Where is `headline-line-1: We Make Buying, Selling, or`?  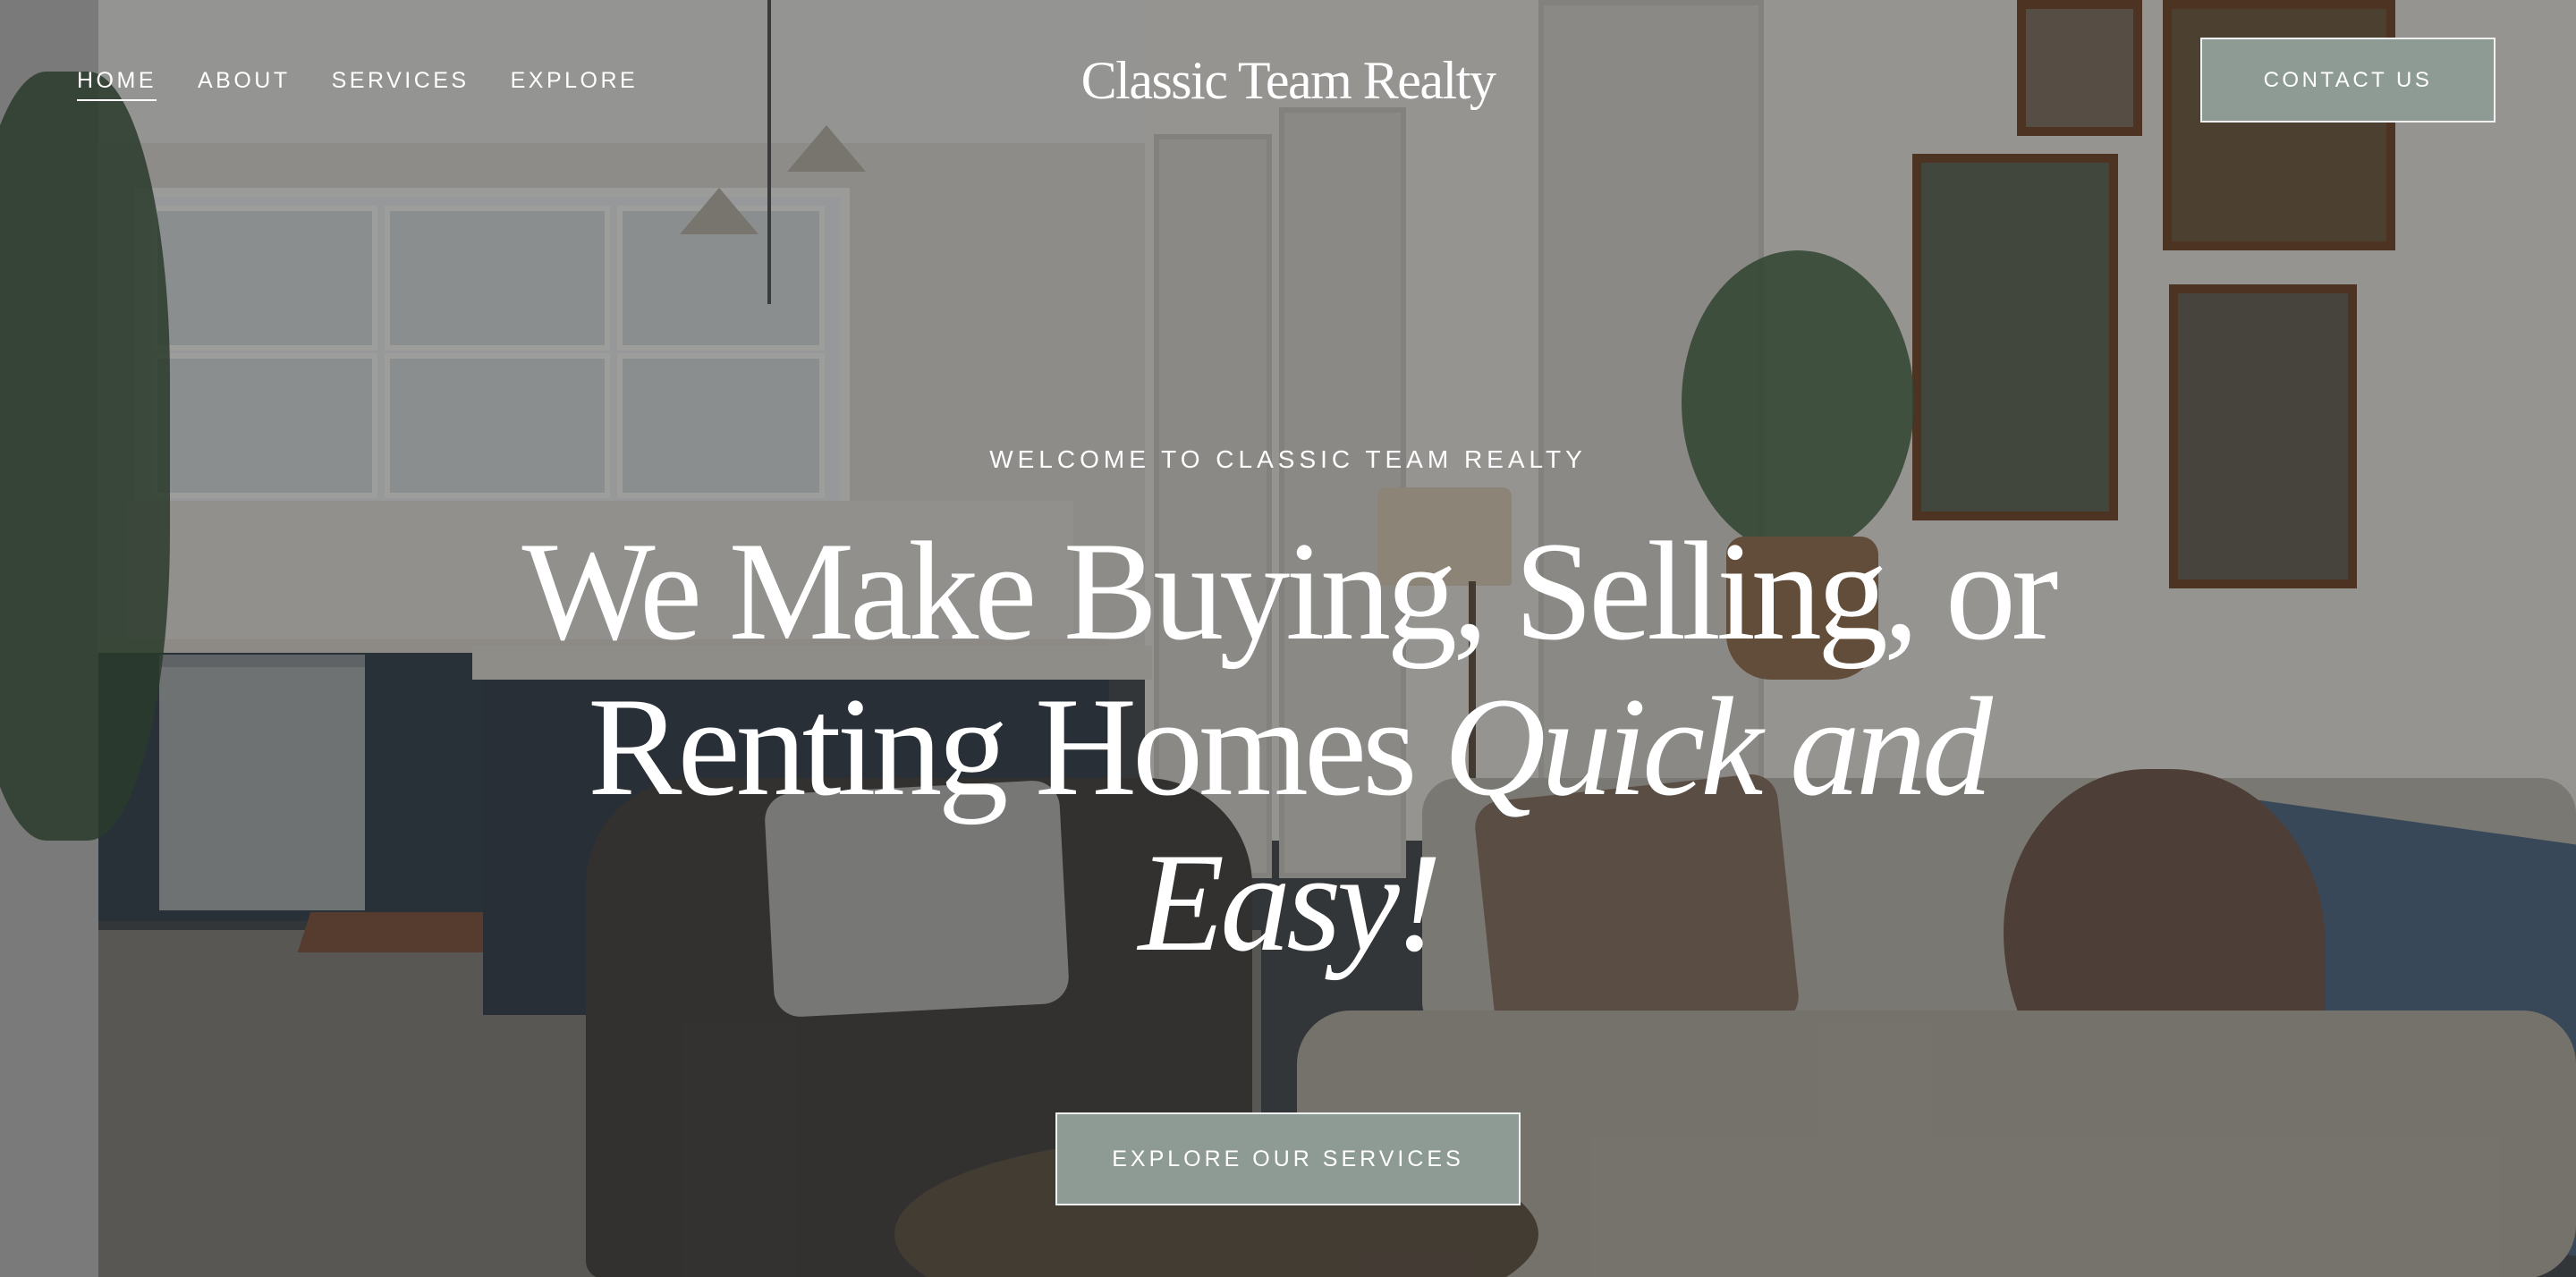 headline-line-1: We Make Buying, Selling, or is located at coordinates (1290, 591).